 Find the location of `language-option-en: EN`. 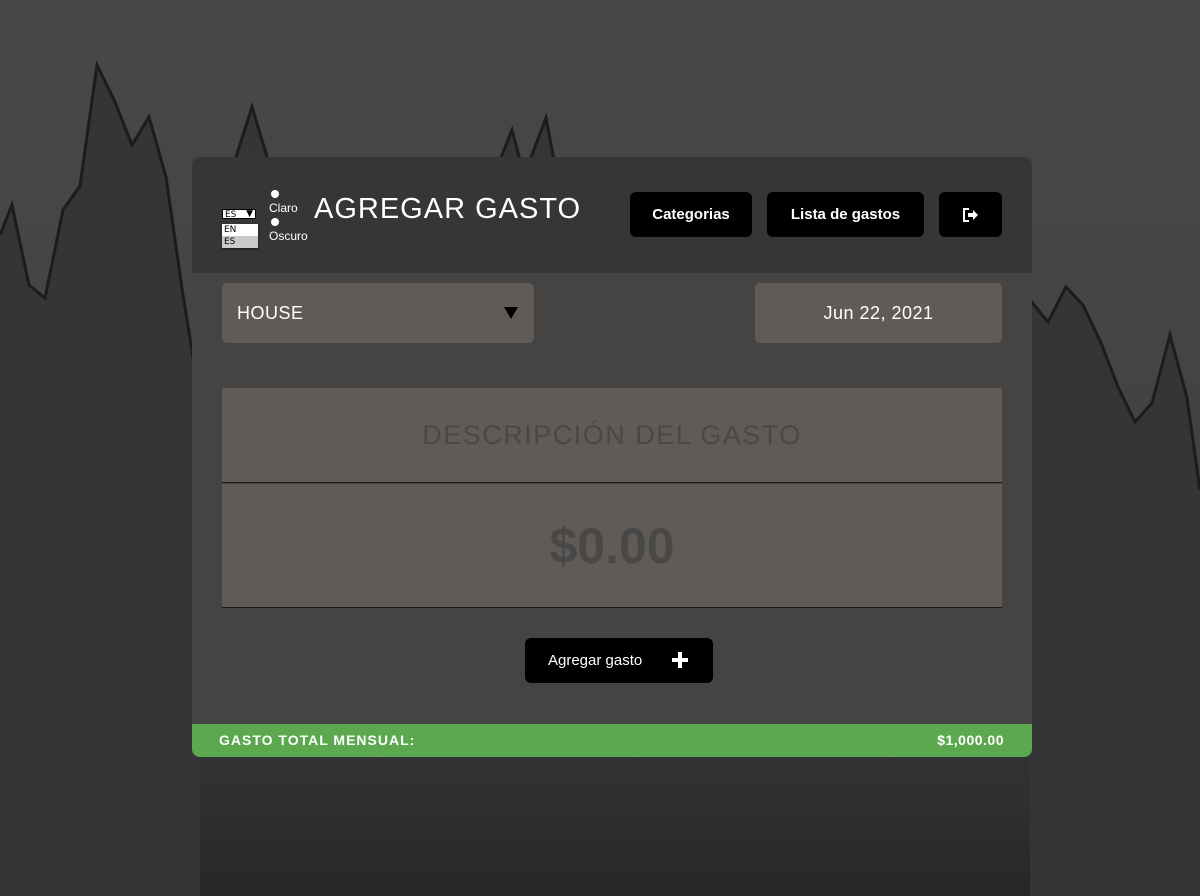

language-option-en: EN is located at coordinates (240, 230).